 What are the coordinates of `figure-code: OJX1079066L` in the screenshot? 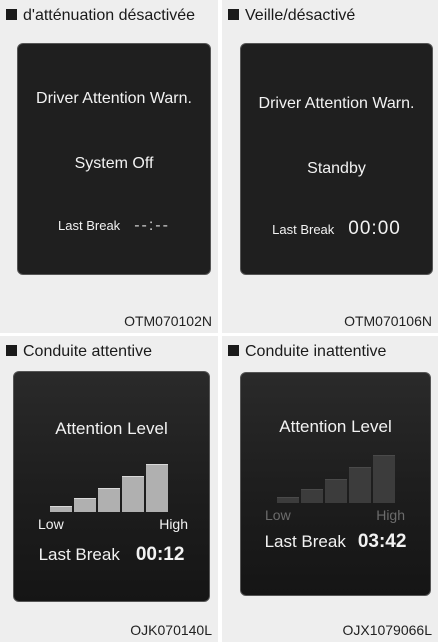 It's located at (387, 630).